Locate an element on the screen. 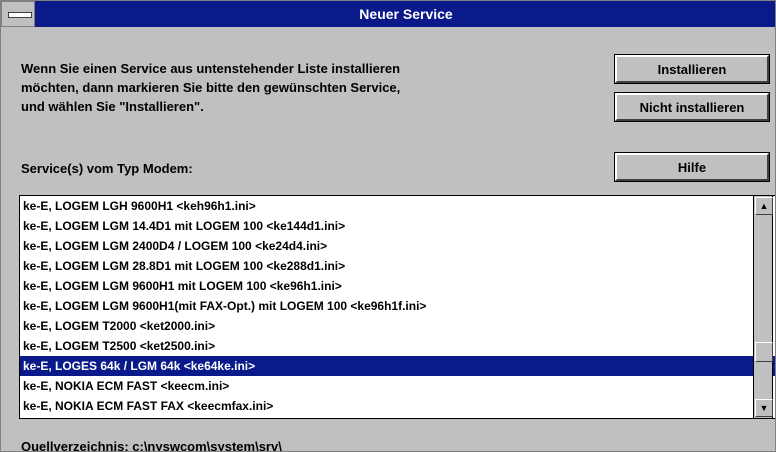 The image size is (776, 452). scroll-thumb is located at coordinates (764, 352).